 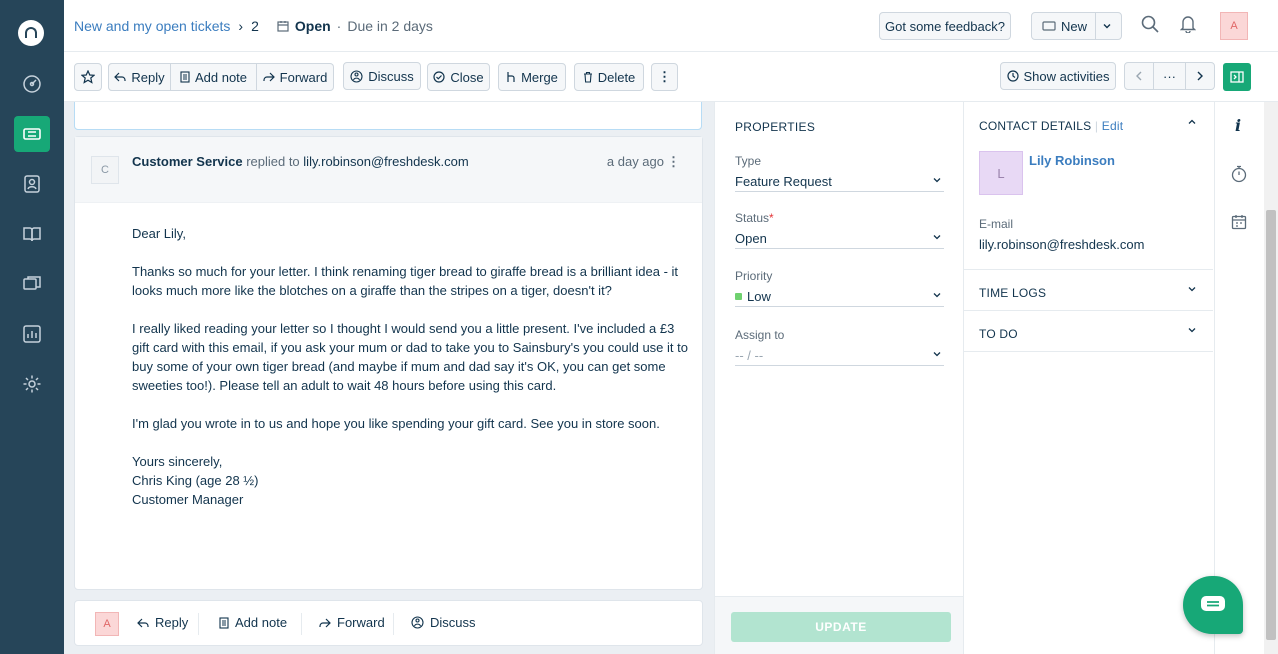 What do you see at coordinates (120, 77) in the screenshot?
I see `reply-icon` at bounding box center [120, 77].